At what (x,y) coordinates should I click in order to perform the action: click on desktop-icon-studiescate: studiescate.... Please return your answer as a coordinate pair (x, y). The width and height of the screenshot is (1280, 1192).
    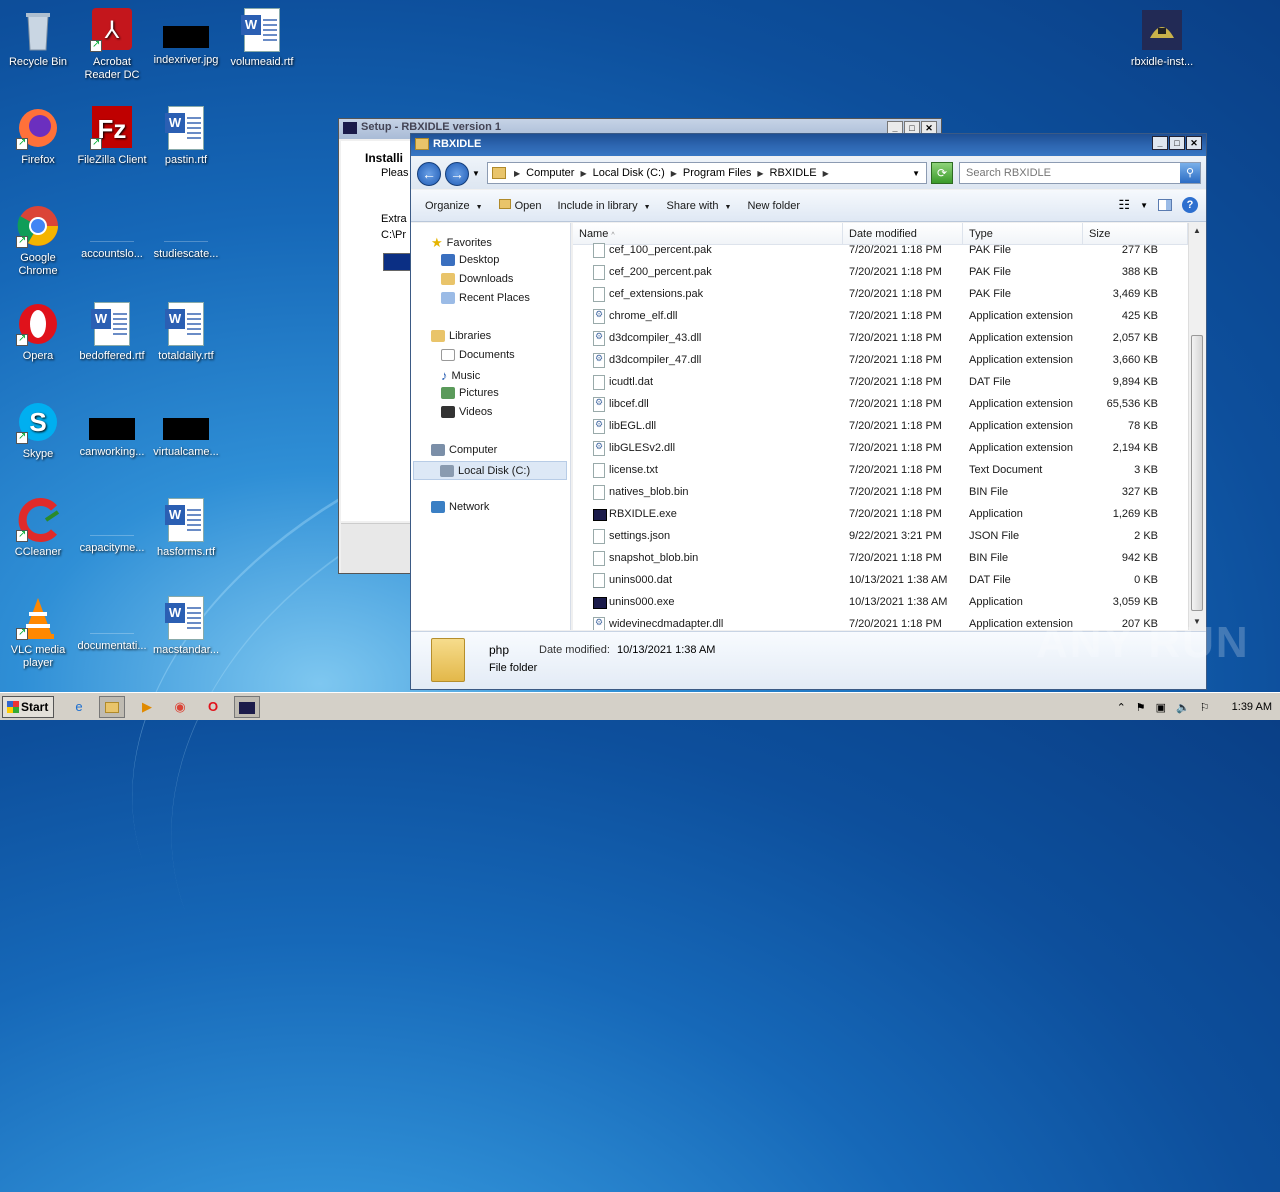
    Looking at the image, I should click on (186, 232).